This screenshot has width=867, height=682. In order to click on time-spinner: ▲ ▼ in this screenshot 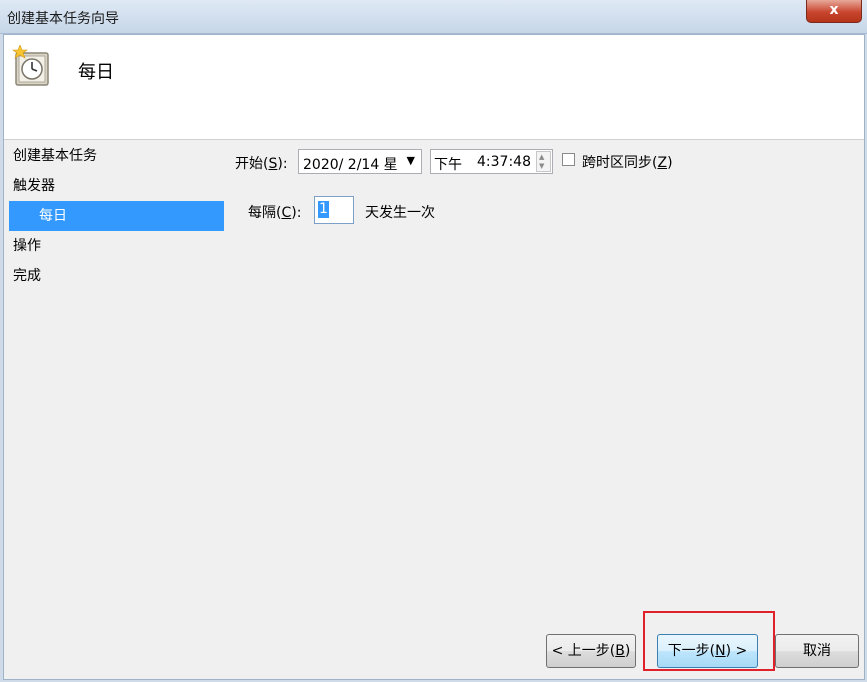, I will do `click(543, 161)`.